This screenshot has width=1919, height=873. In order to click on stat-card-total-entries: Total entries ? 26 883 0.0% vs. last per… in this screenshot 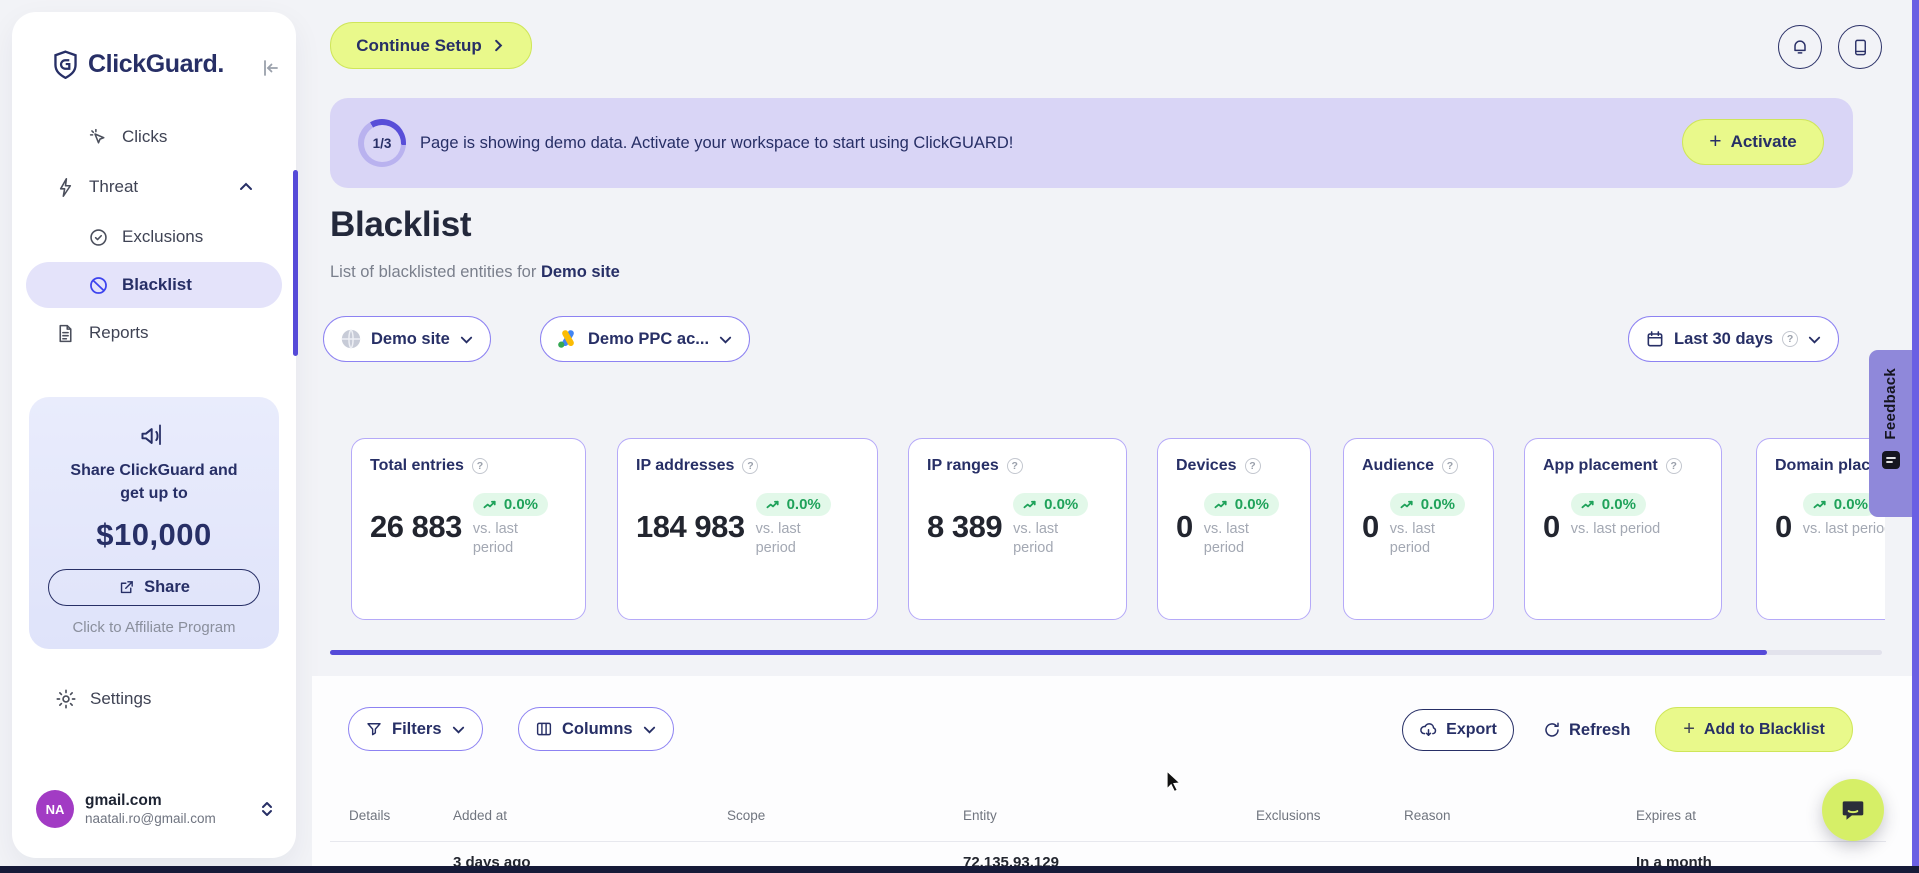, I will do `click(468, 529)`.